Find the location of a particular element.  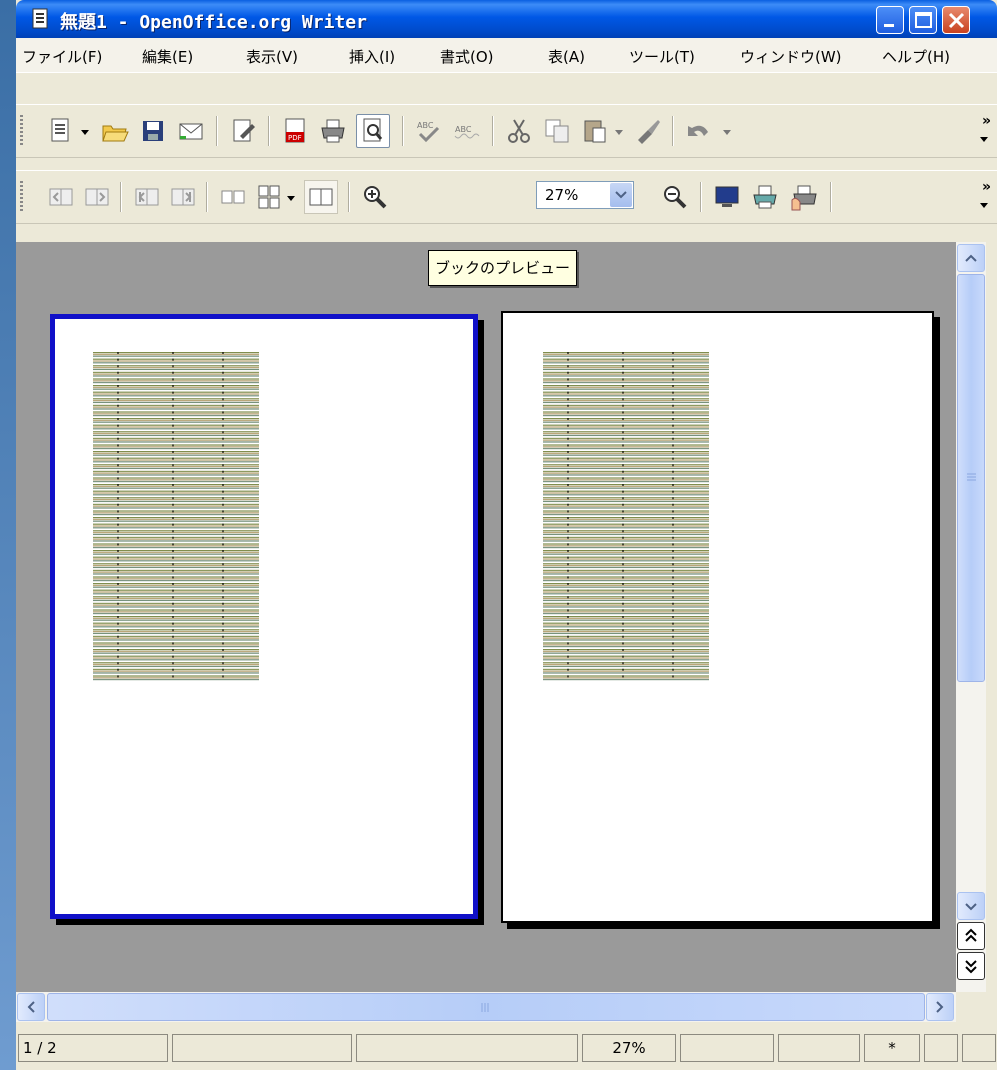

maximize-icon is located at coordinates (923, 20).